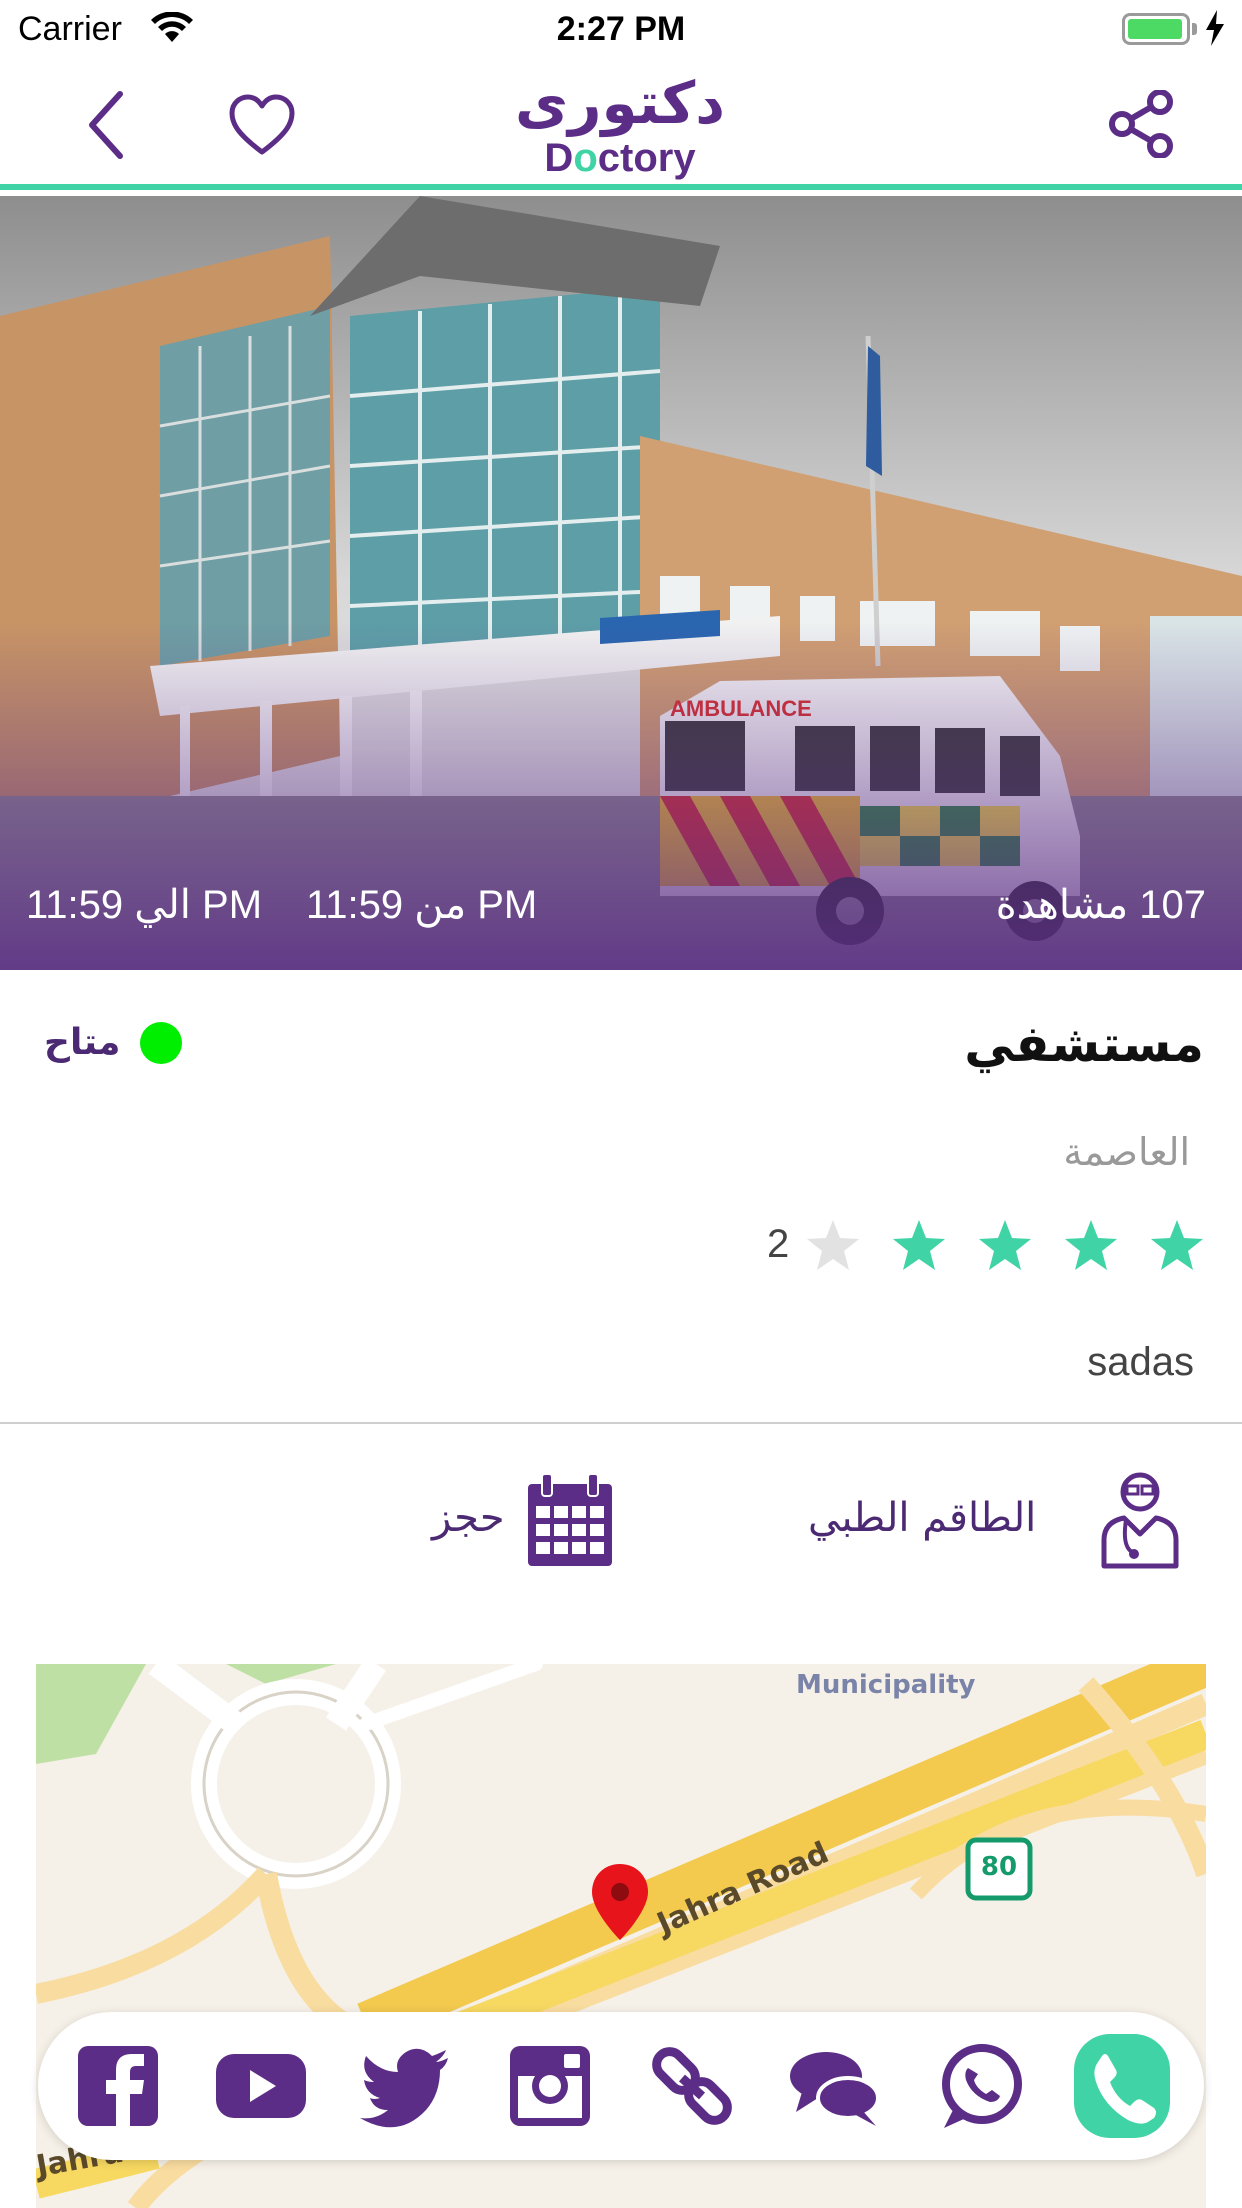  Describe the element at coordinates (621, 1423) in the screenshot. I see `divider` at that location.